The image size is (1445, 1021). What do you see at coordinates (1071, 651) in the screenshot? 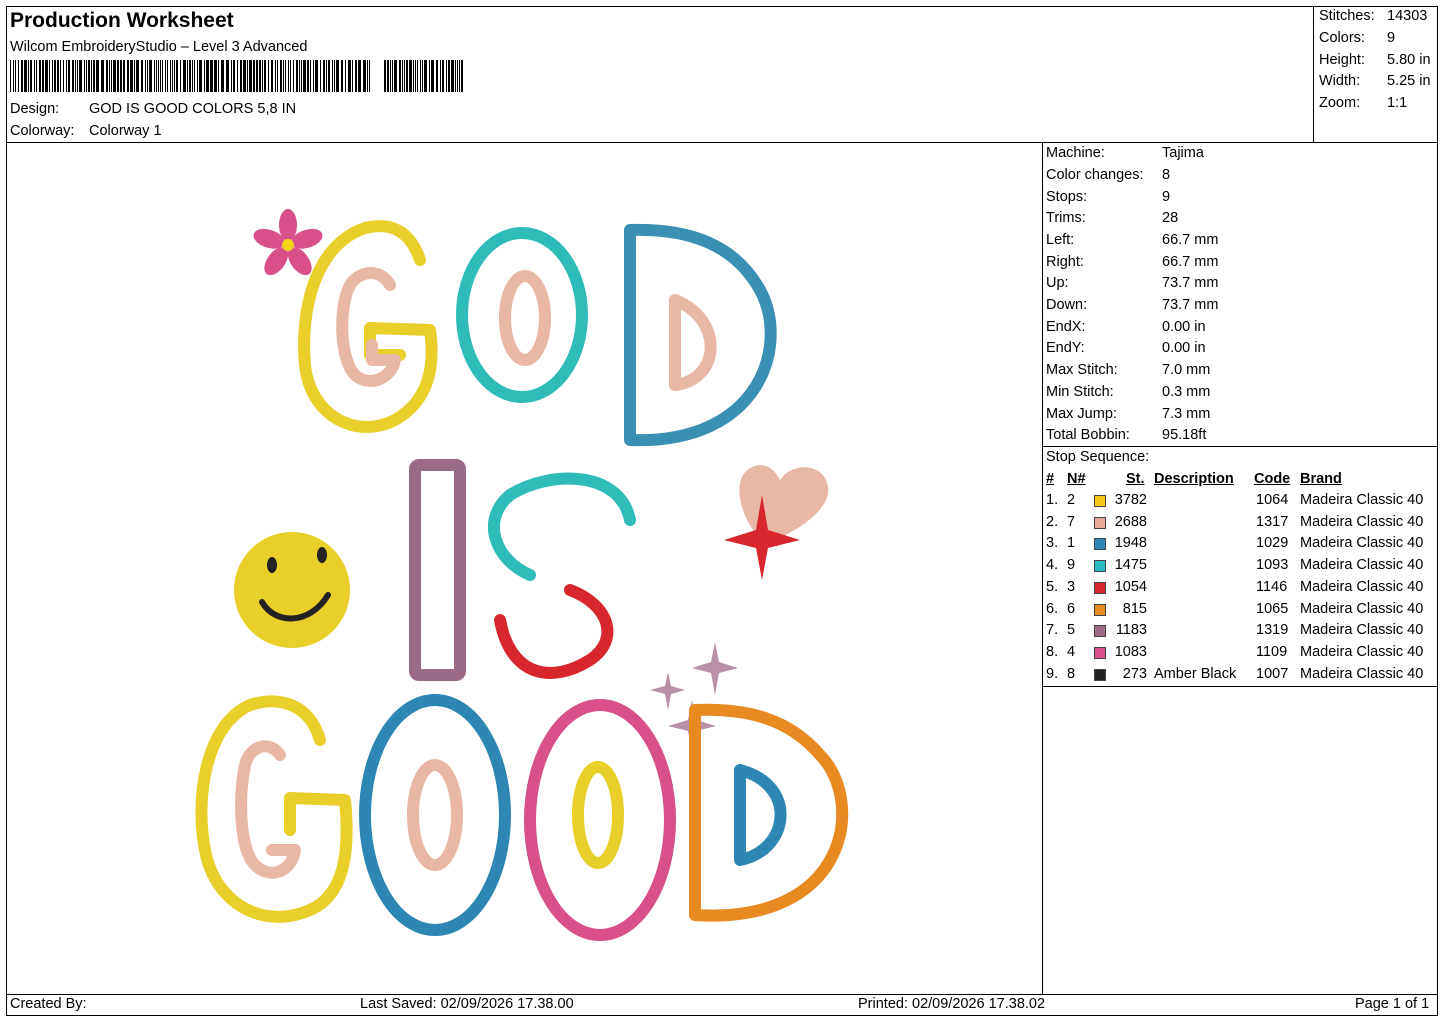
I see `row-needle: 4` at bounding box center [1071, 651].